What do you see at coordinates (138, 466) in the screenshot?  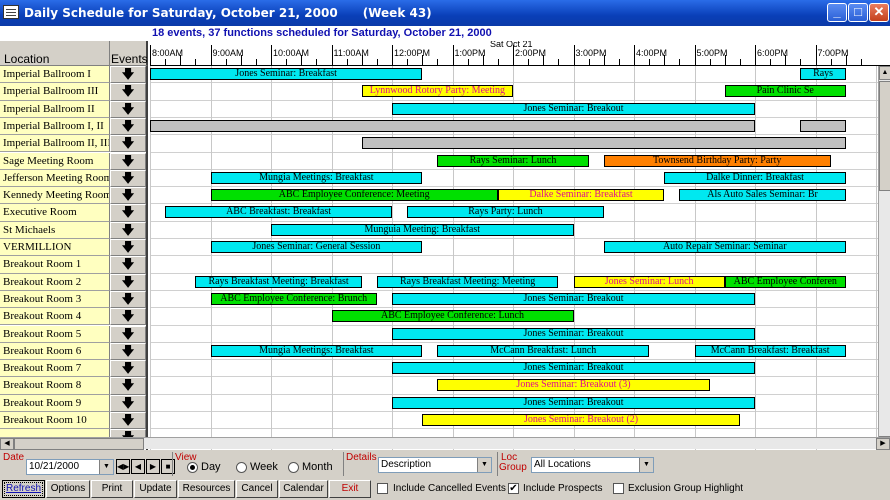 I see `nav-prev-button: ◀` at bounding box center [138, 466].